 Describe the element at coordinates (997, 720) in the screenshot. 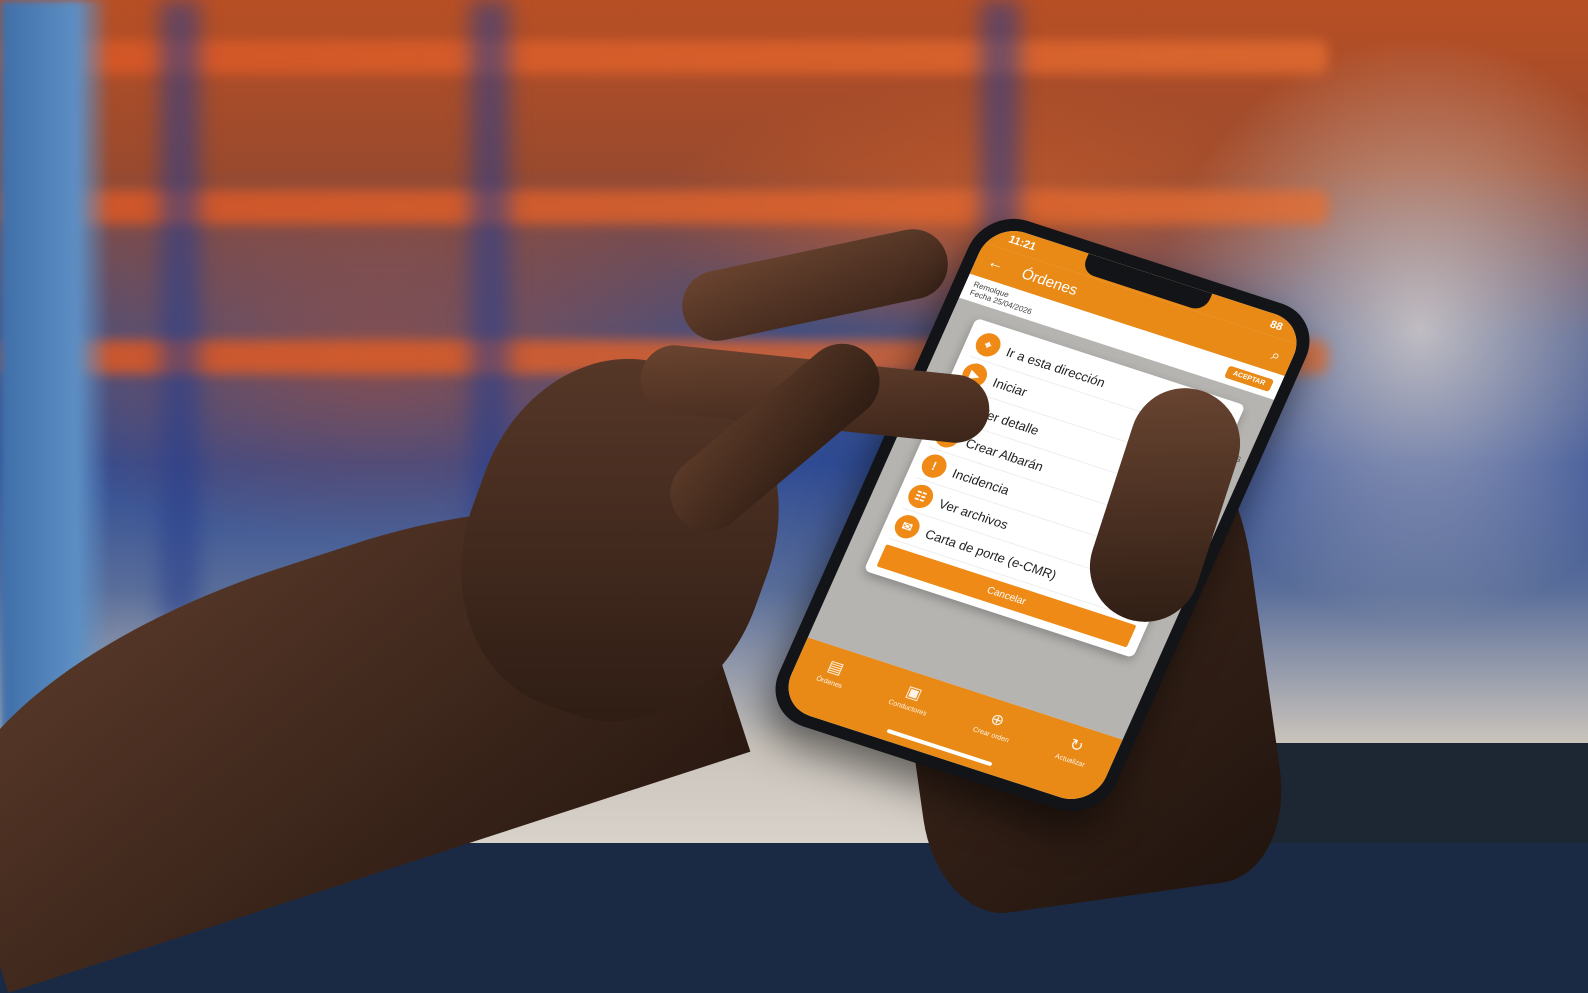

I see `add-circle-icon: ⊕` at that location.